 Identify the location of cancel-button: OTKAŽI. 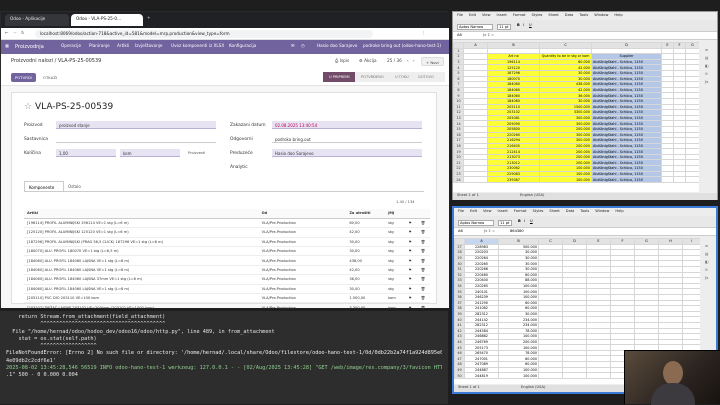
(50, 77).